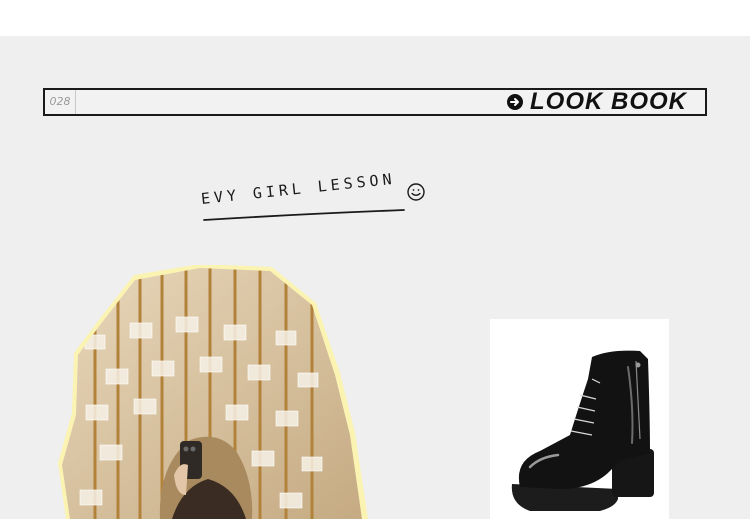 This screenshot has width=750, height=519. I want to click on top-strip, so click(375, 18).